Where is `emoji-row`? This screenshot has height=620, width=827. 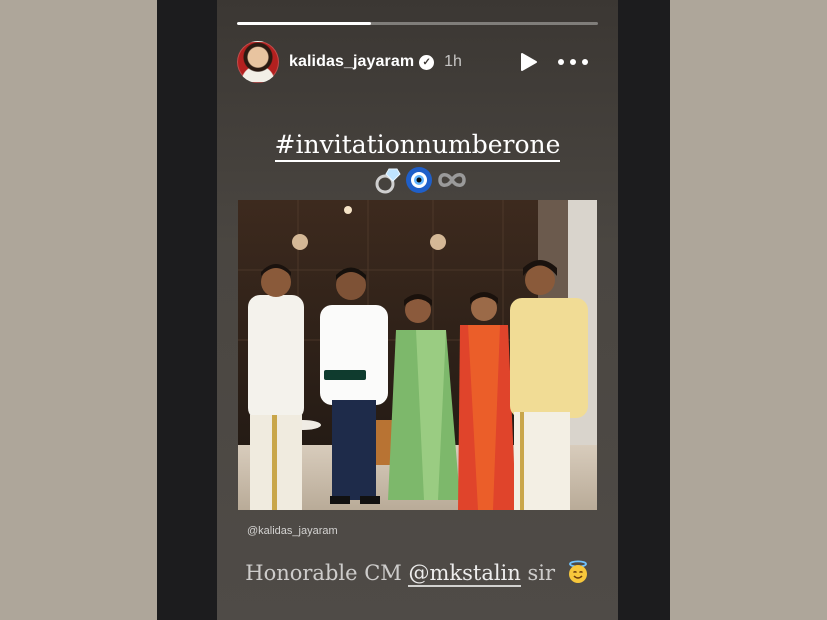
emoji-row is located at coordinates (422, 180).